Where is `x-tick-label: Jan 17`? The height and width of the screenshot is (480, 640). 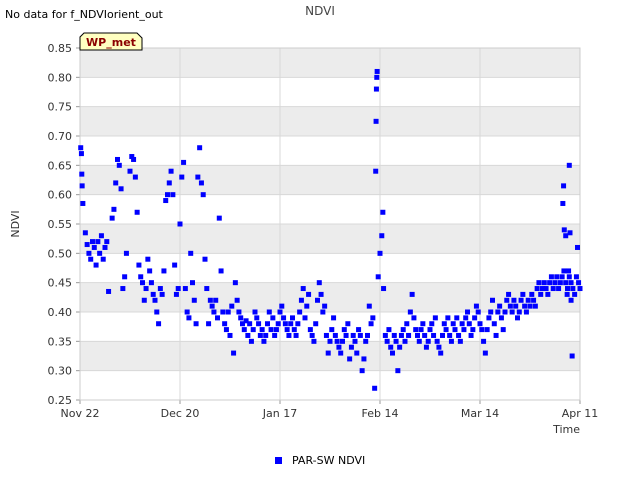
x-tick-label: Jan 17 is located at coordinates (279, 413).